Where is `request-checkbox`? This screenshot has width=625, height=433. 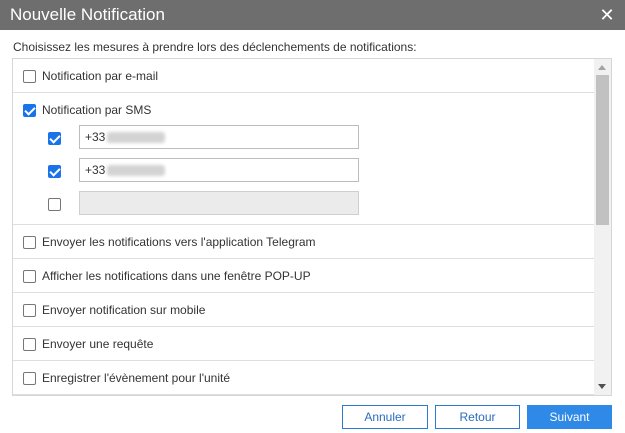 request-checkbox is located at coordinates (29, 344).